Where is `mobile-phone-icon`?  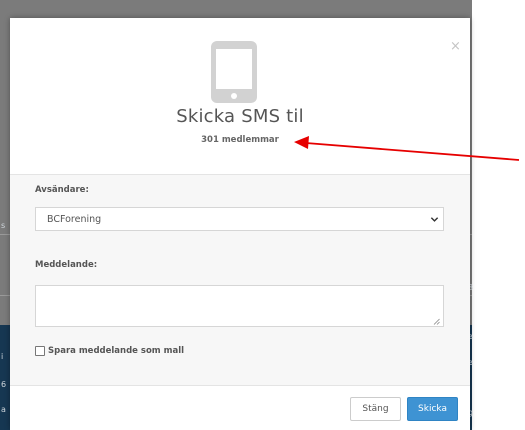 mobile-phone-icon is located at coordinates (234, 72).